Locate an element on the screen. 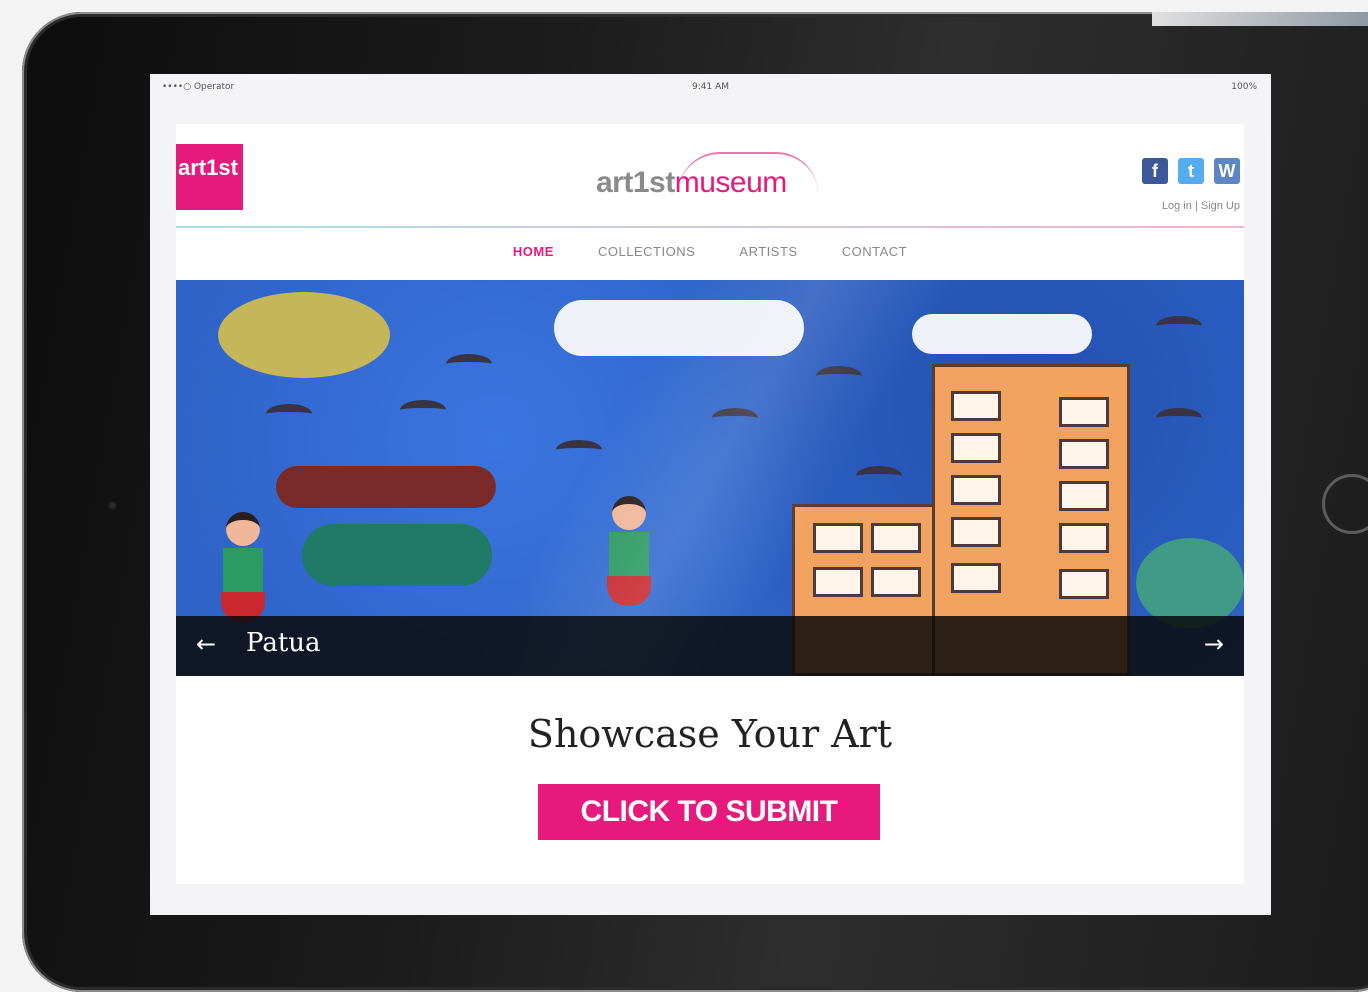 This screenshot has height=992, width=1368. submit-button: CLICK TO SUBMIT is located at coordinates (709, 812).